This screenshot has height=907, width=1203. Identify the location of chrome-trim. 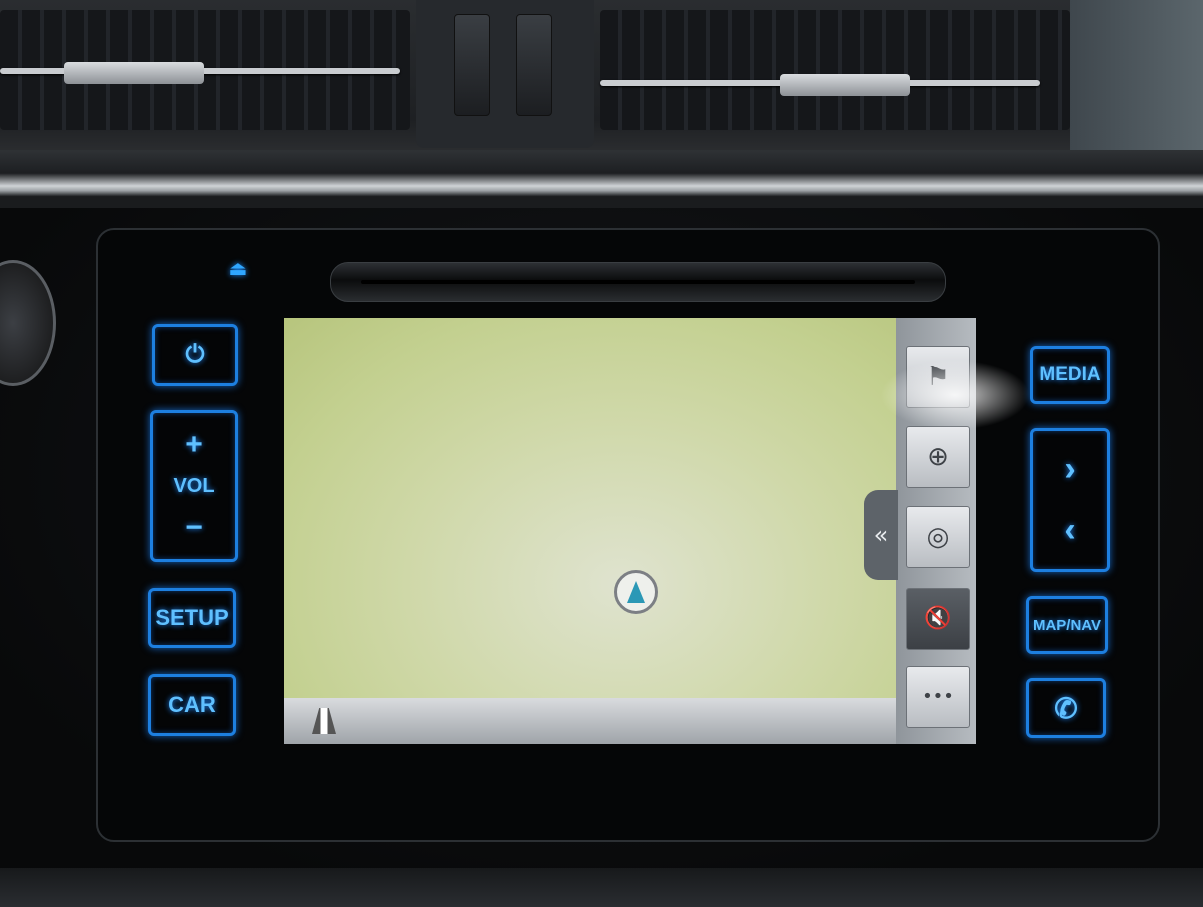
(601, 179).